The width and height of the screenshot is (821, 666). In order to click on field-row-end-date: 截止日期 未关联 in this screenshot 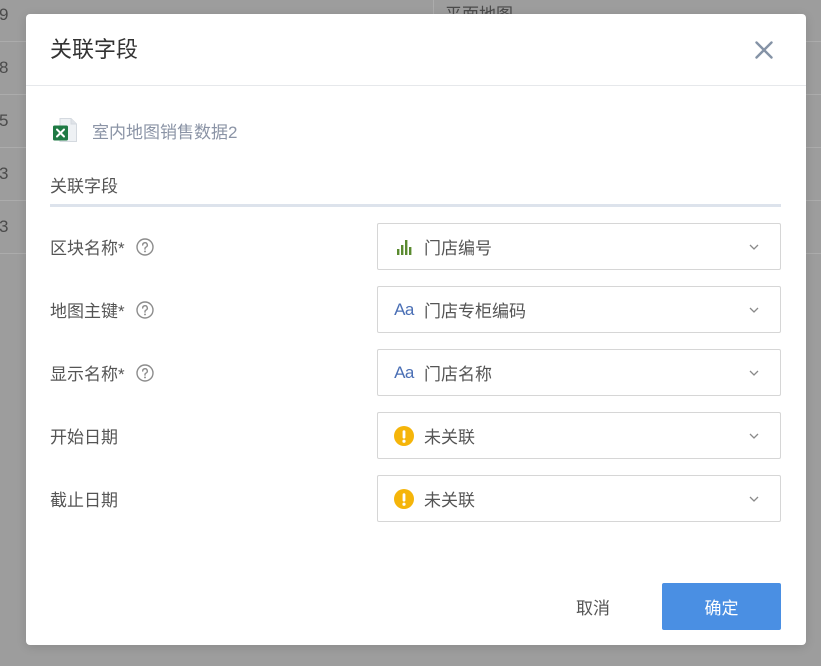, I will do `click(415, 498)`.